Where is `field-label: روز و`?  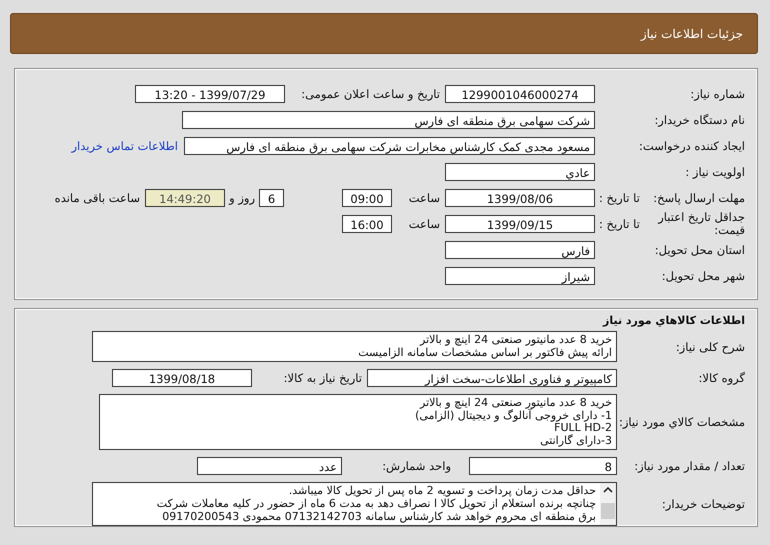
field-label: روز و is located at coordinates (242, 198).